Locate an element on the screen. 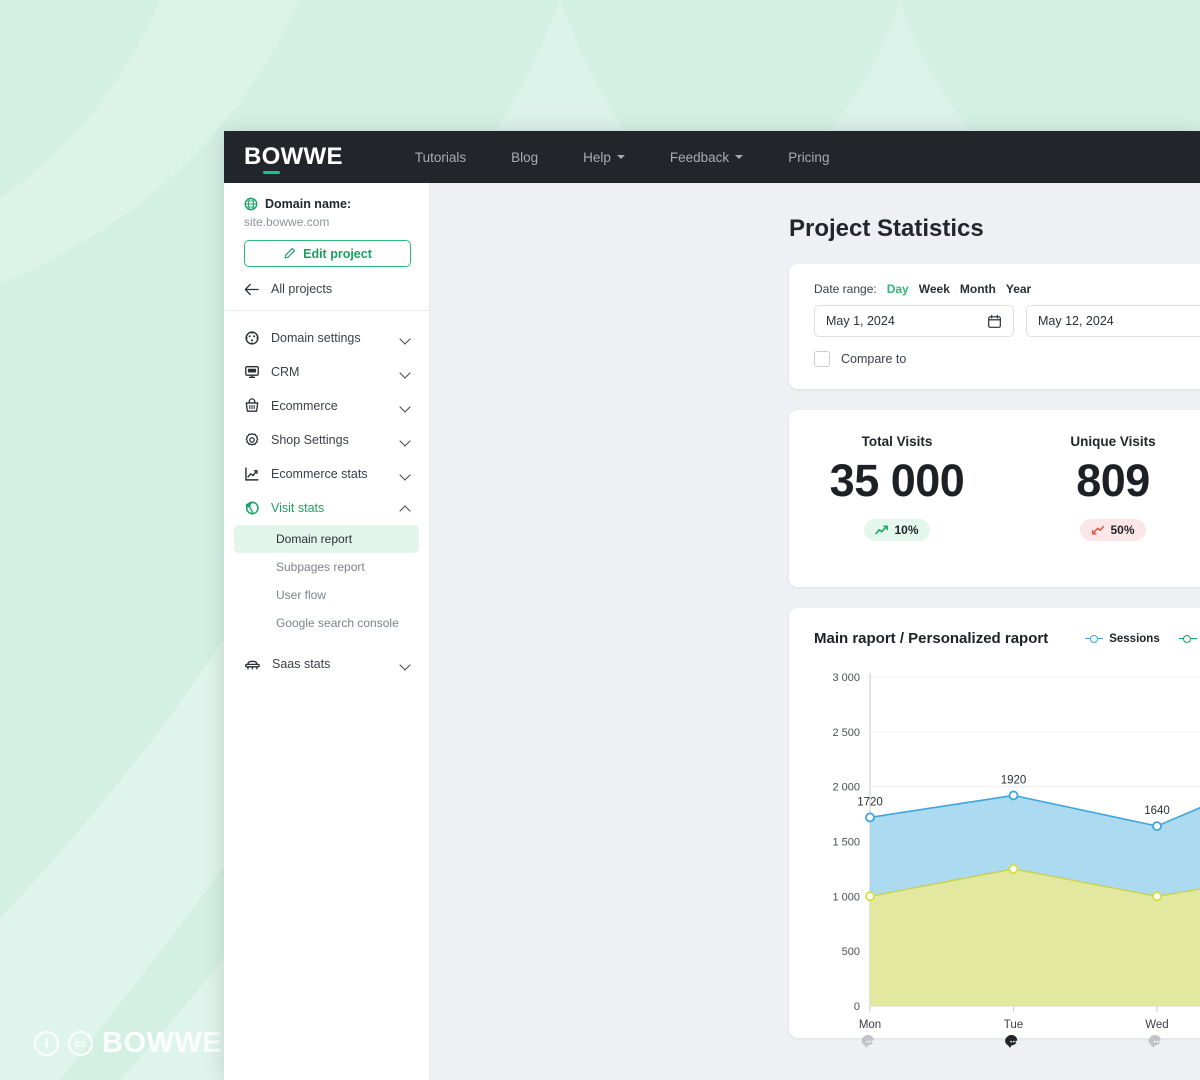 This screenshot has height=1080, width=1200. svg-text: 1 500 is located at coordinates (846, 843).